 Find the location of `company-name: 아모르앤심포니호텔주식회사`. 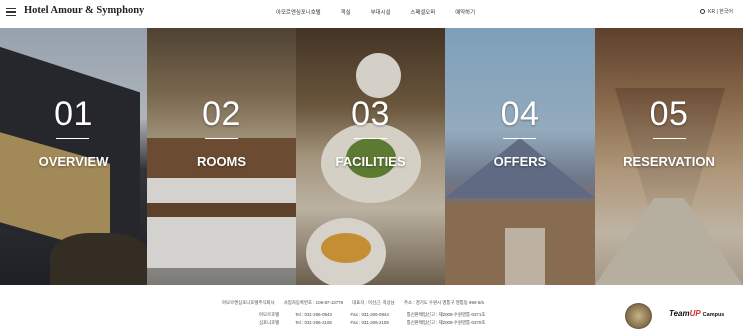

company-name: 아모르앤심포니호텔주식회사 is located at coordinates (248, 302).